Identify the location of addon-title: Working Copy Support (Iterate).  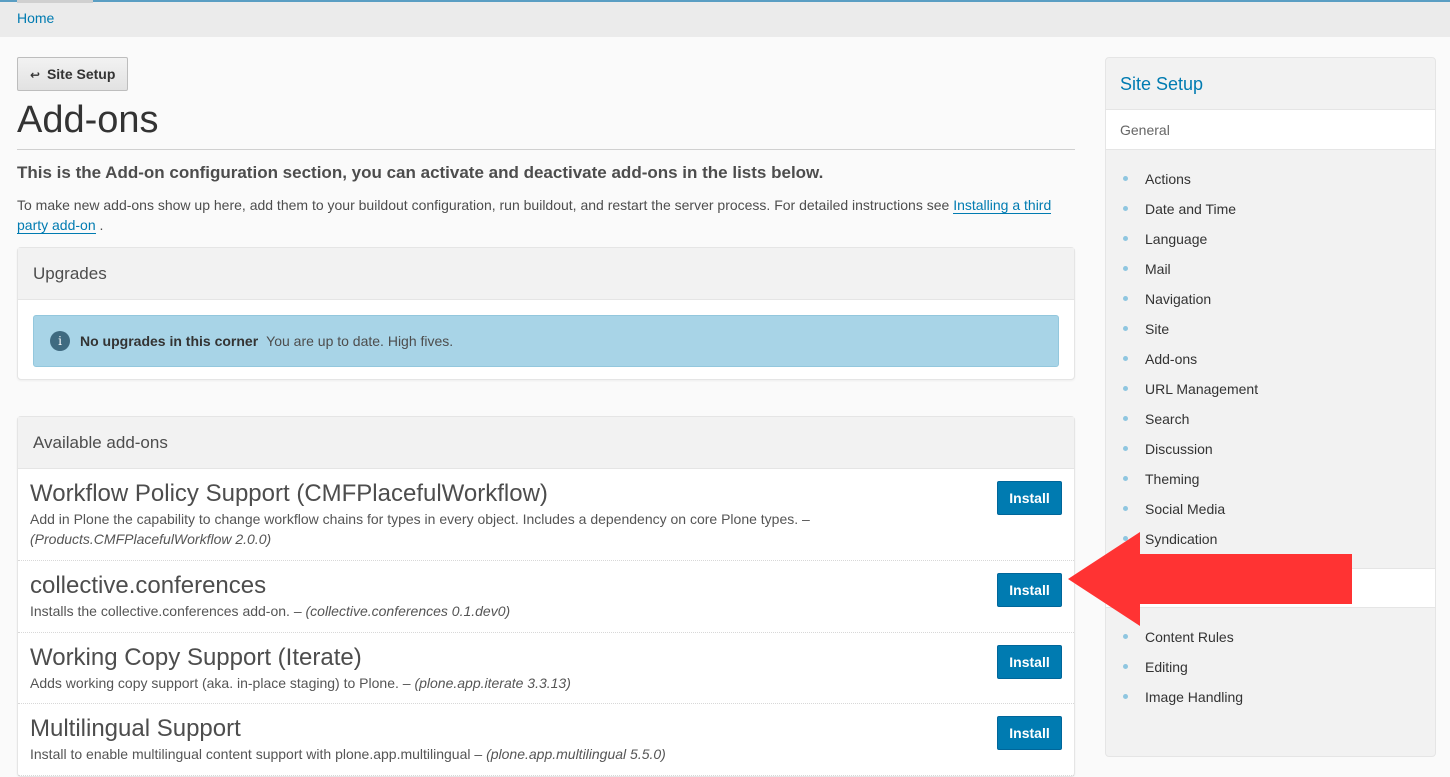
(196, 657).